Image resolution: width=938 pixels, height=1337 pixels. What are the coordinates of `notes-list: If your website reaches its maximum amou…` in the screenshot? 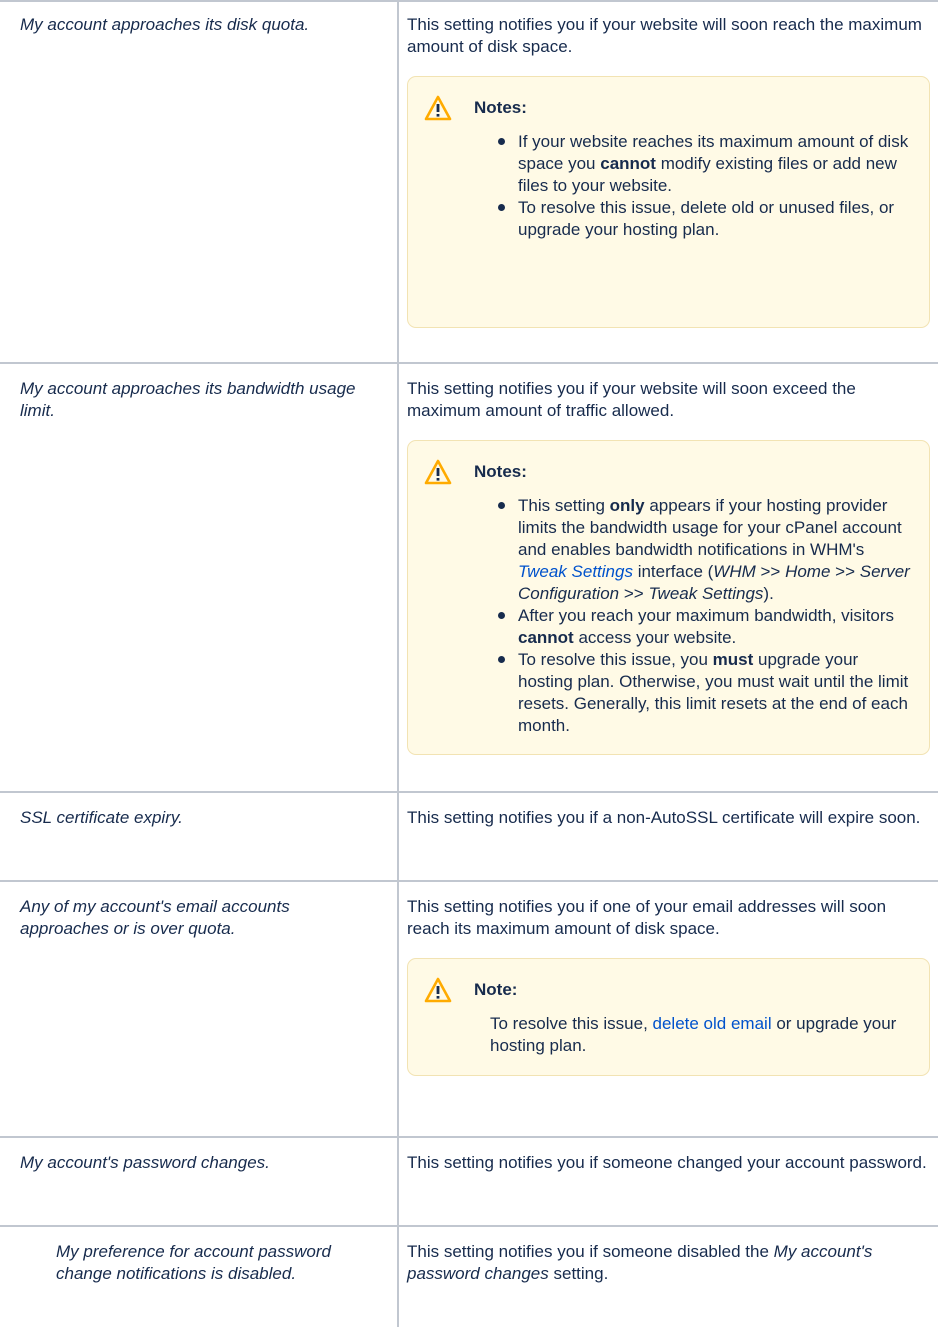 It's located at (701, 186).